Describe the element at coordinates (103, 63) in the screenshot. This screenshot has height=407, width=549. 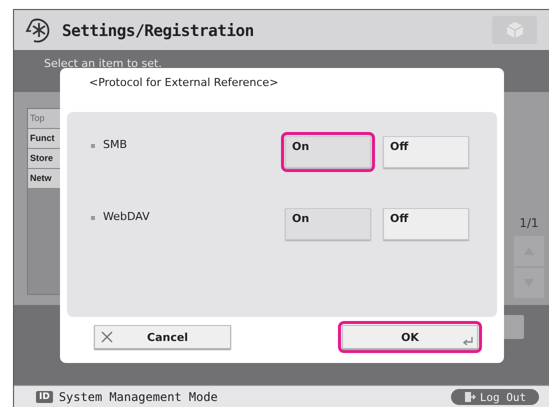
I see `instruction-text: Select an item to set.` at that location.